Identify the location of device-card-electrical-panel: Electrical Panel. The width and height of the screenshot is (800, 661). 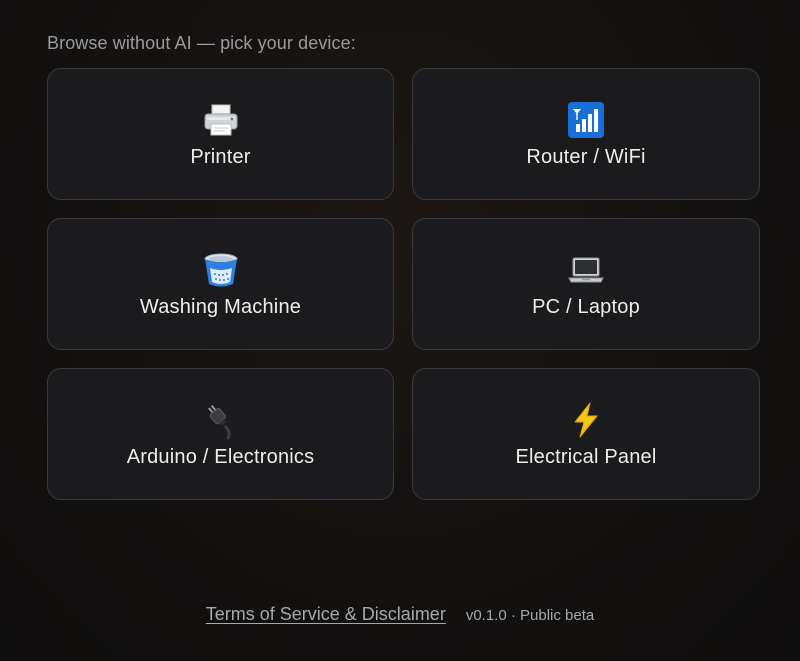
(586, 434).